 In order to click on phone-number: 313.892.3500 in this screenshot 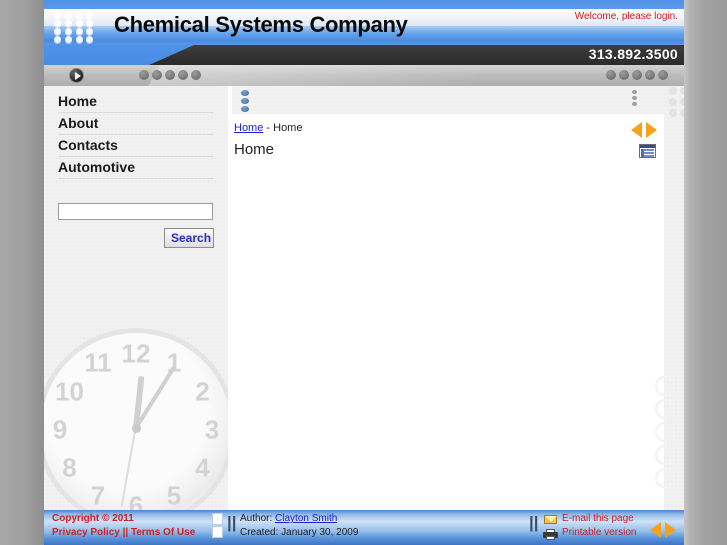, I will do `click(633, 54)`.